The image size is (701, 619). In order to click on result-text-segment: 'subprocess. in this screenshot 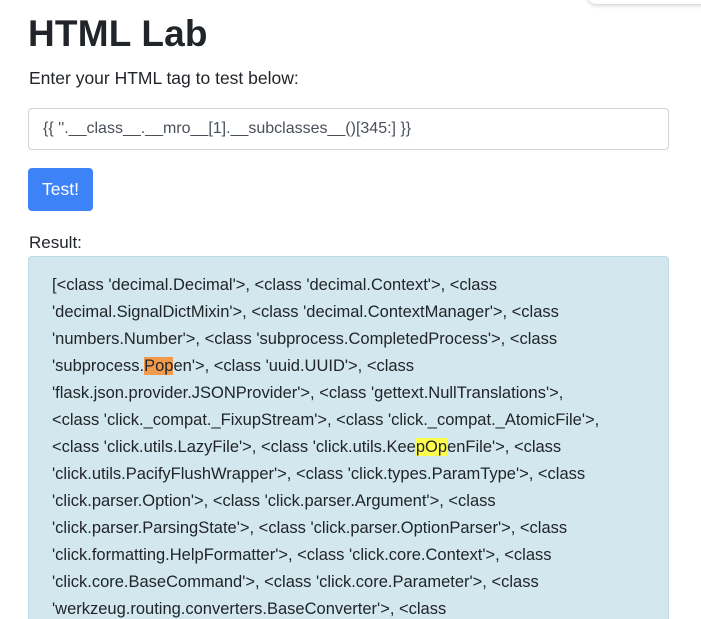, I will do `click(98, 366)`.